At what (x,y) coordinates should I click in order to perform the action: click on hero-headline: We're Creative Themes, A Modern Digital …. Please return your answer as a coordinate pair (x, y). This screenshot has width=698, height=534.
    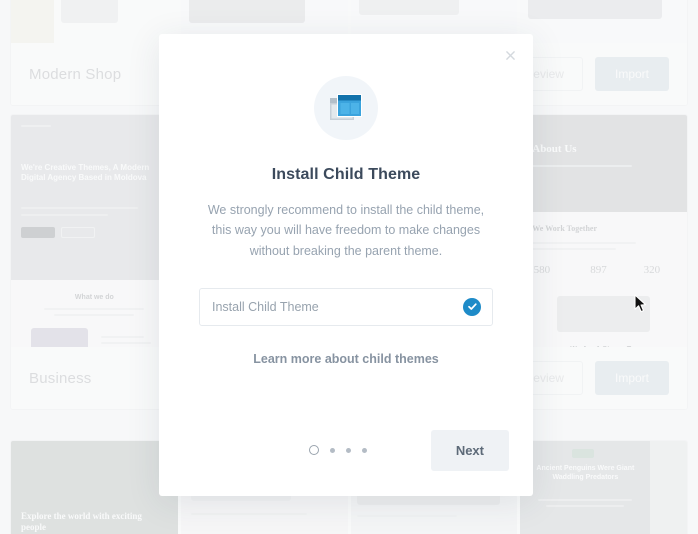
    Looking at the image, I should click on (85, 172).